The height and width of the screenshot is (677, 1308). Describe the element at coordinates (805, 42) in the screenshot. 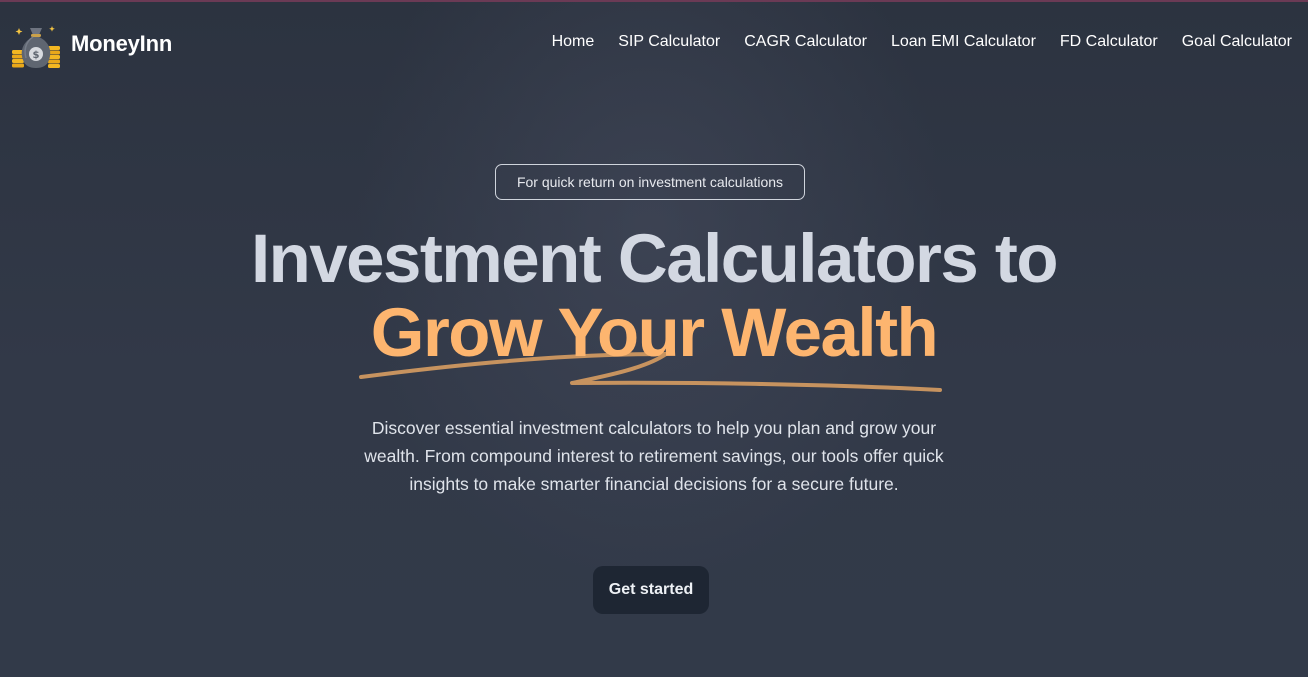

I see `nav-link-cagr-calculator: CAGR Calculator` at that location.